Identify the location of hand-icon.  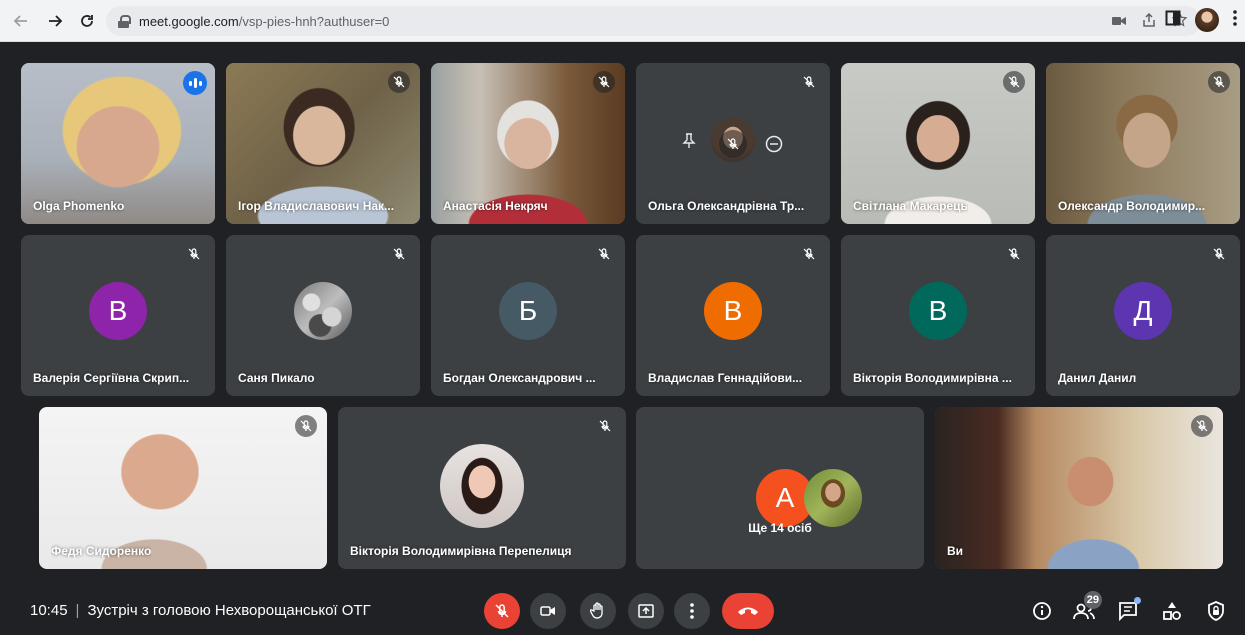
(596, 610).